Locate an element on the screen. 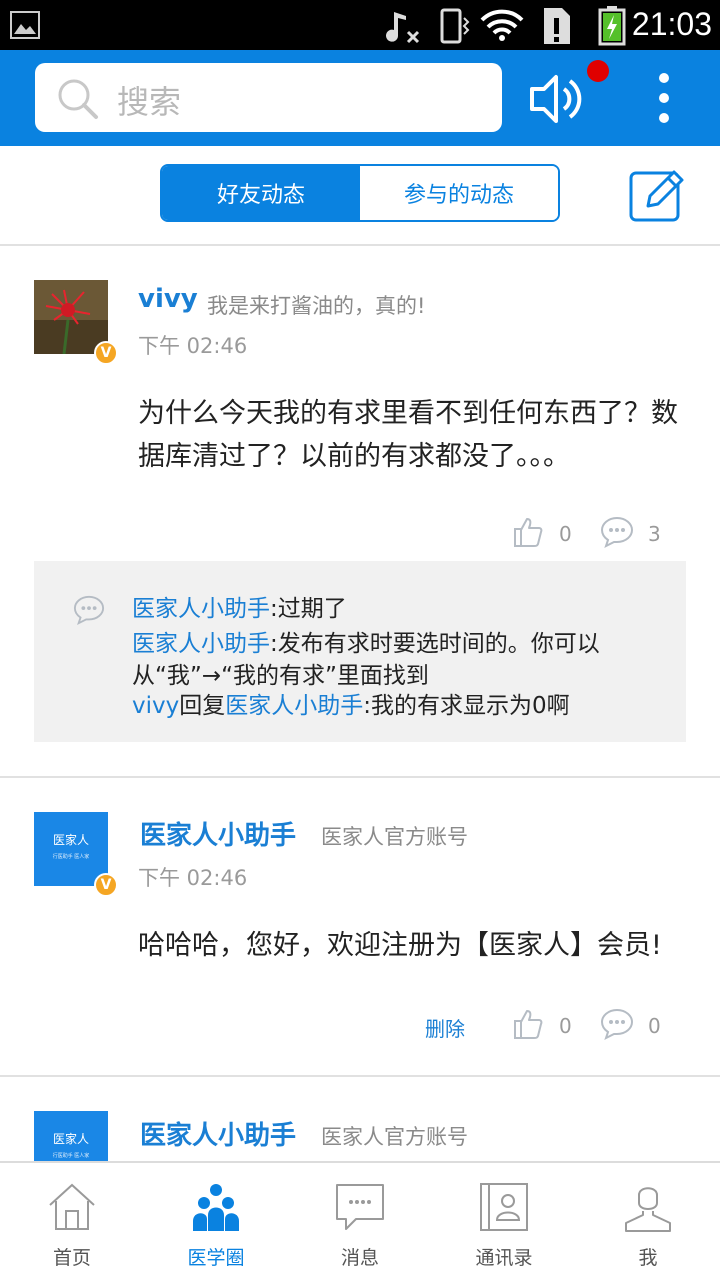 The height and width of the screenshot is (1280, 720). contacts-icon is located at coordinates (504, 1207).